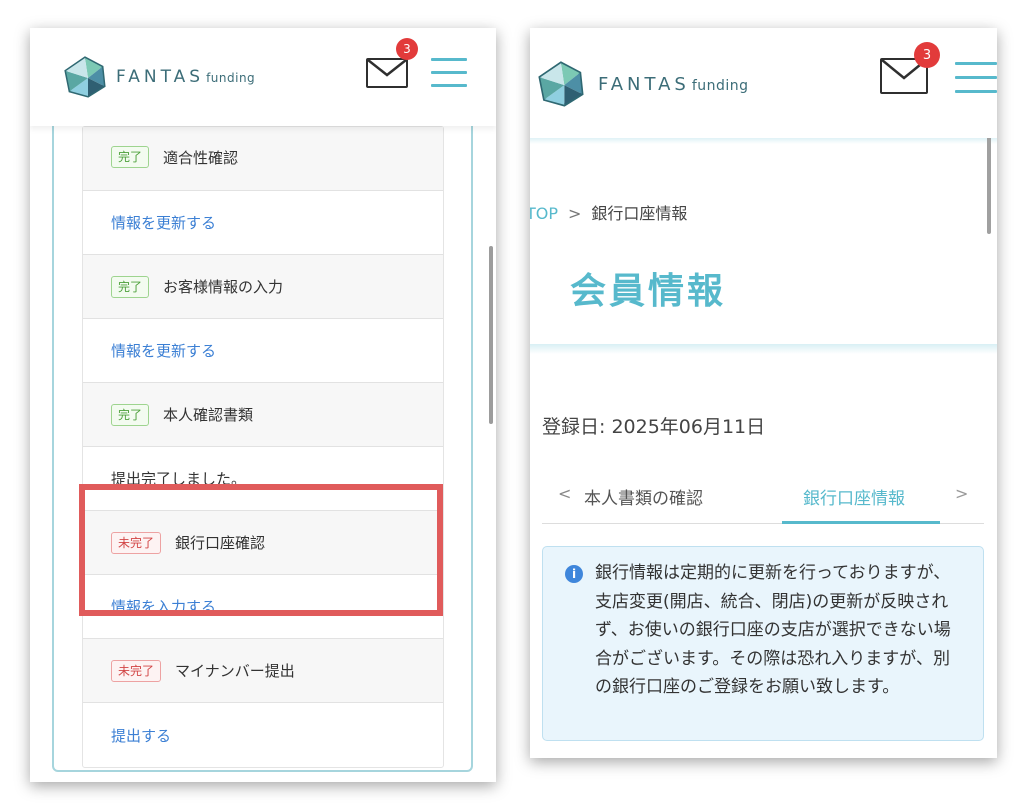 This screenshot has width=1024, height=808. I want to click on registration-date: 登録日: 2025年06月11日, so click(654, 427).